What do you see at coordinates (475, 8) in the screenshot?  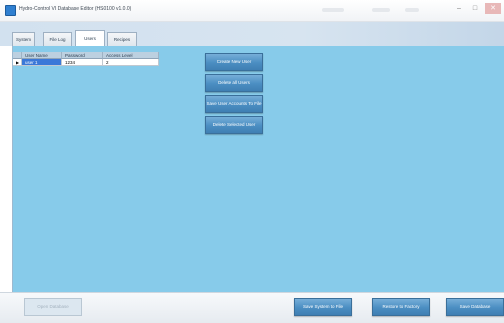 I see `maximize-icon: □` at bounding box center [475, 8].